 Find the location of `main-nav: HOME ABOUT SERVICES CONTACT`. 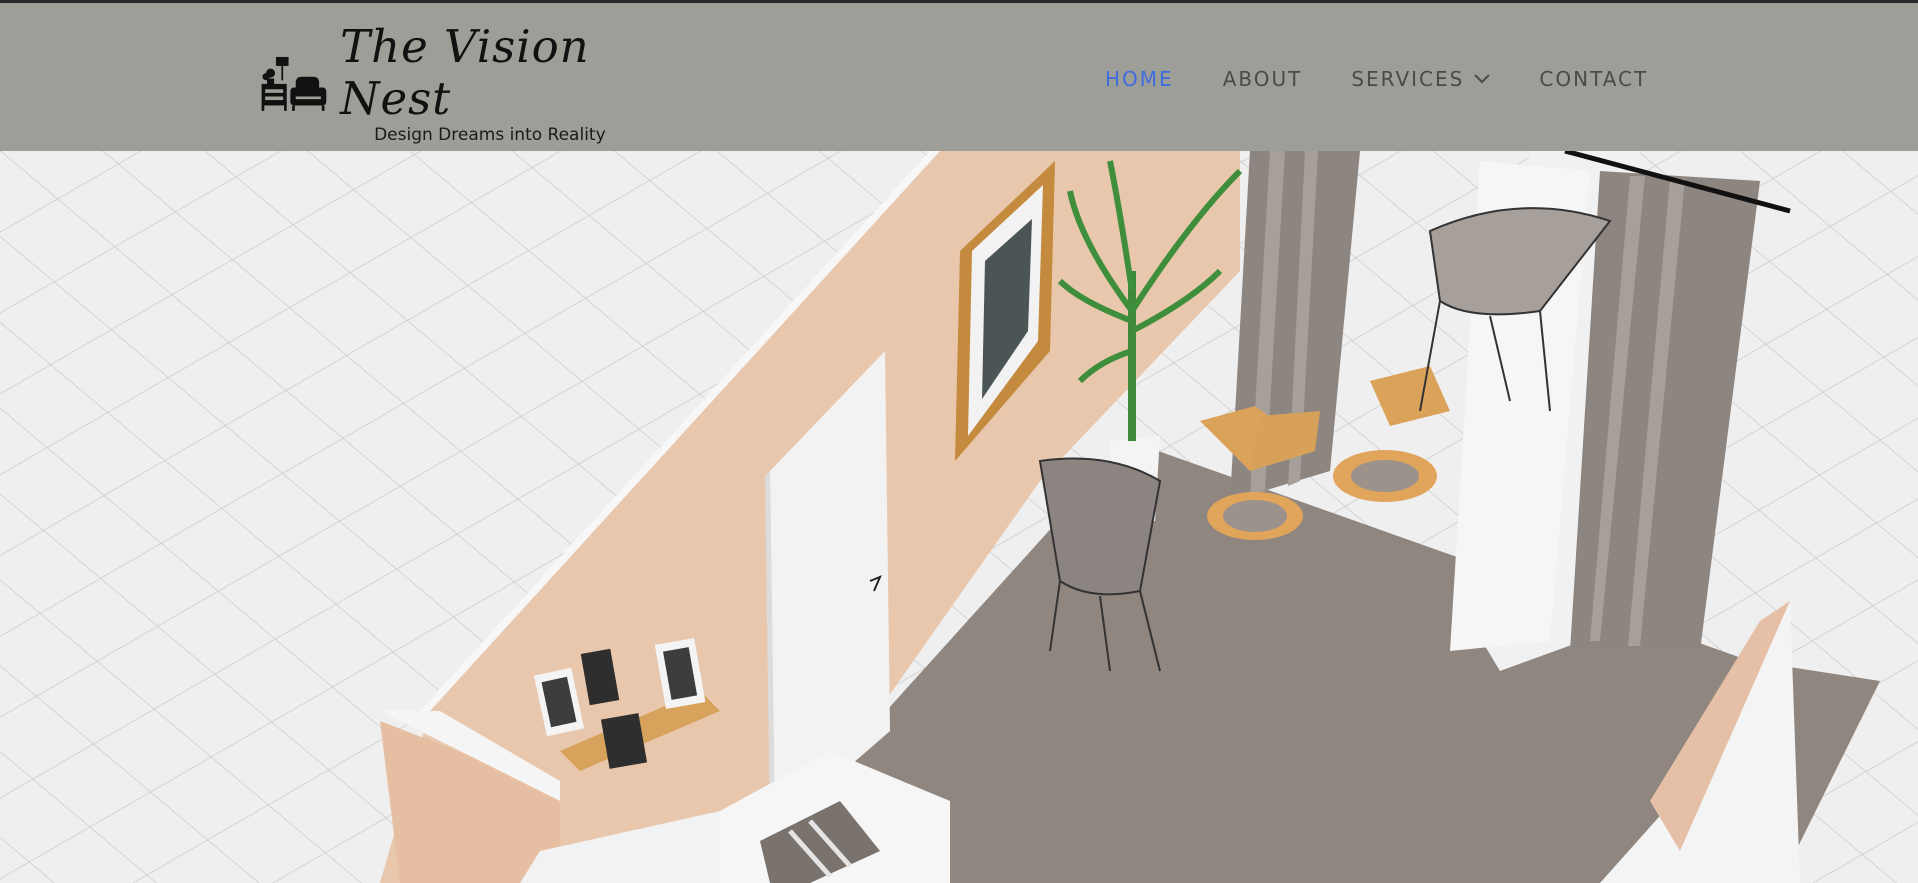

main-nav: HOME ABOUT SERVICES CONTACT is located at coordinates (1376, 79).